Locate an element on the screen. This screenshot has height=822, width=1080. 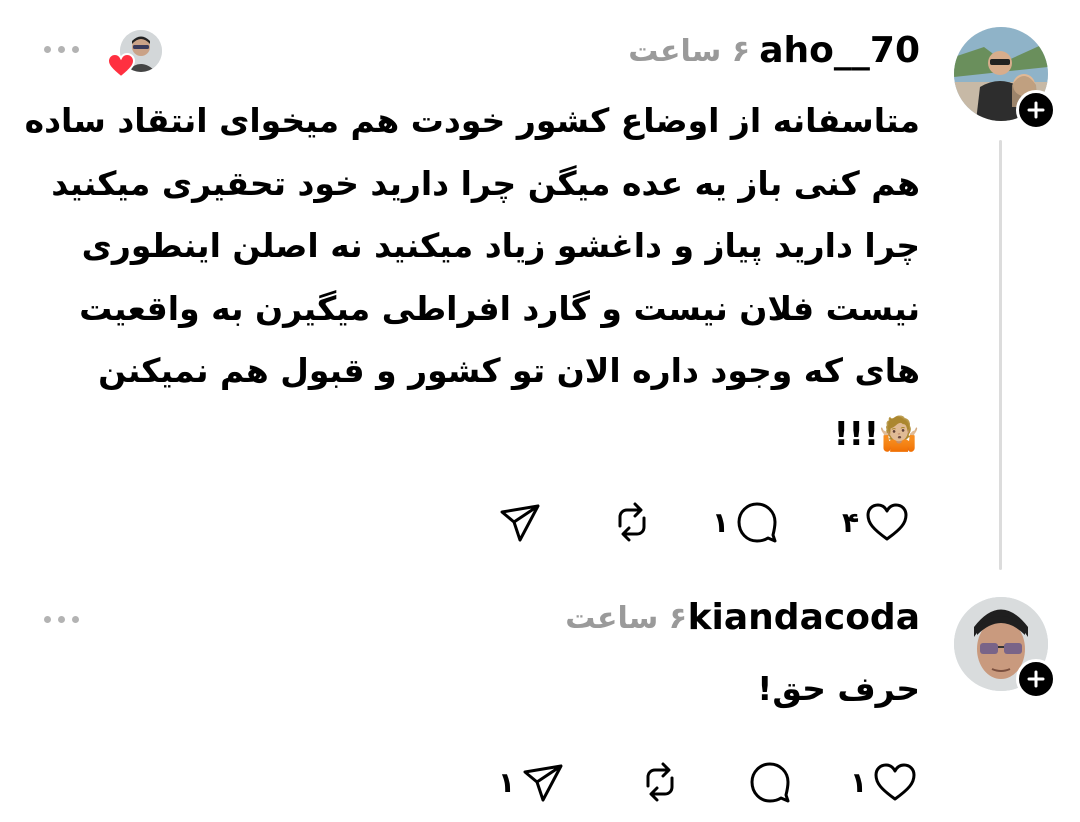
share-button: ۱ is located at coordinates (531, 782).